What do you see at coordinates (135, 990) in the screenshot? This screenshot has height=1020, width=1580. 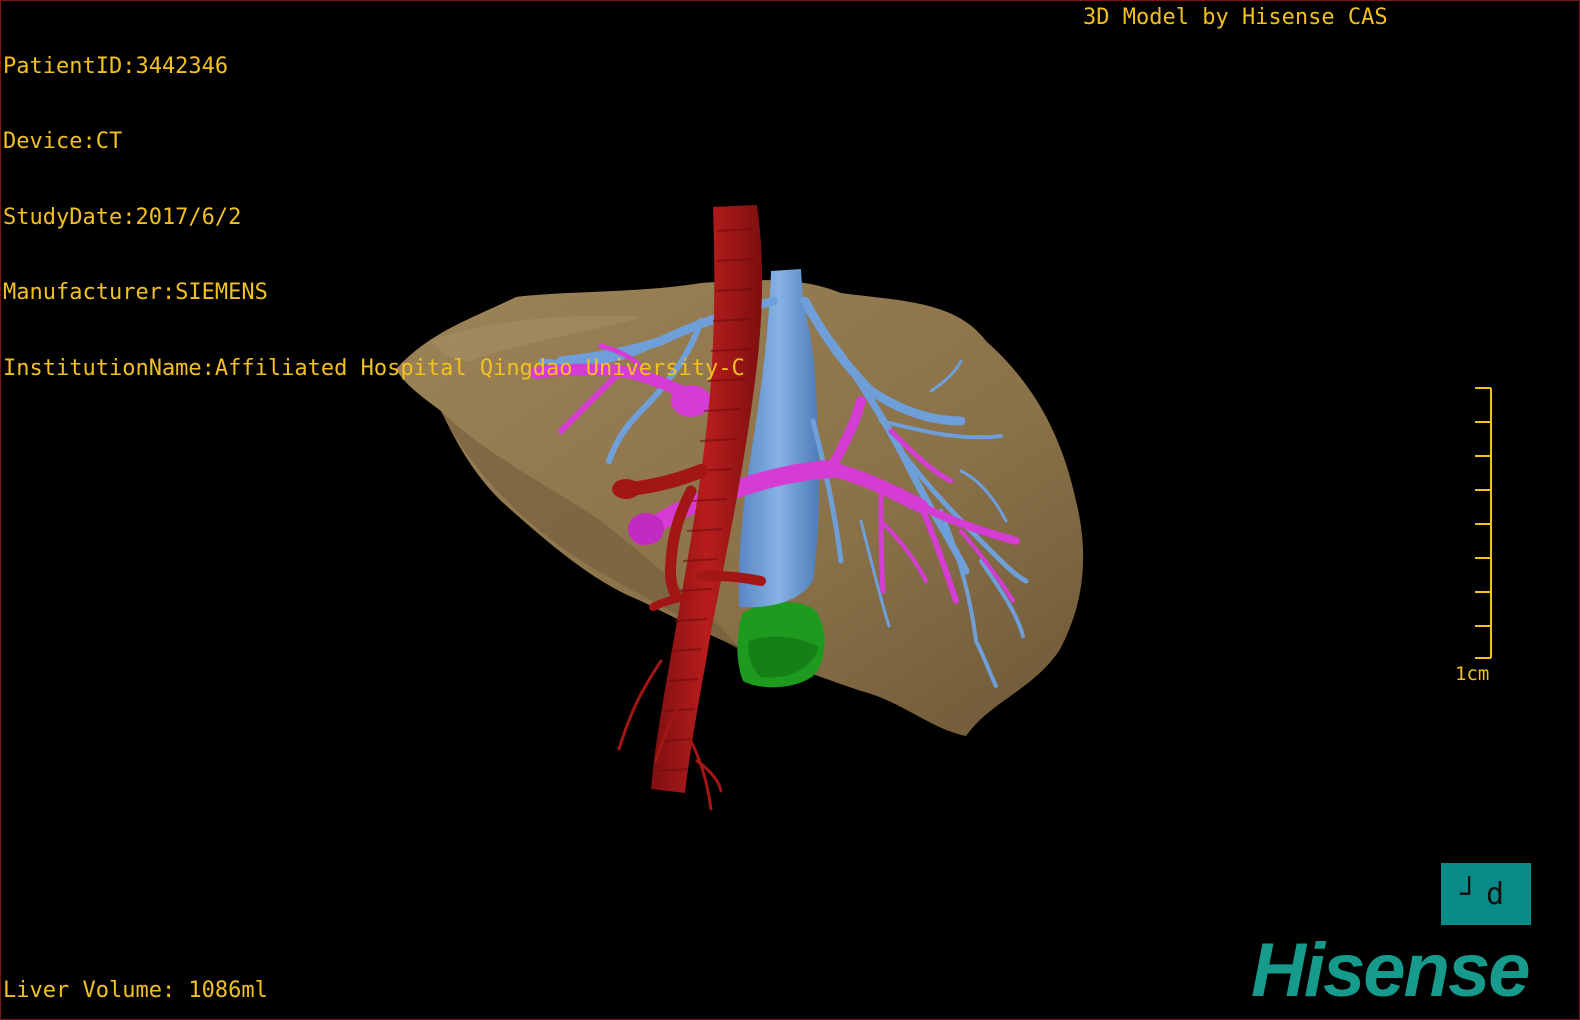 I see `liver-volume-readout: Liver Volume: 1086ml` at bounding box center [135, 990].